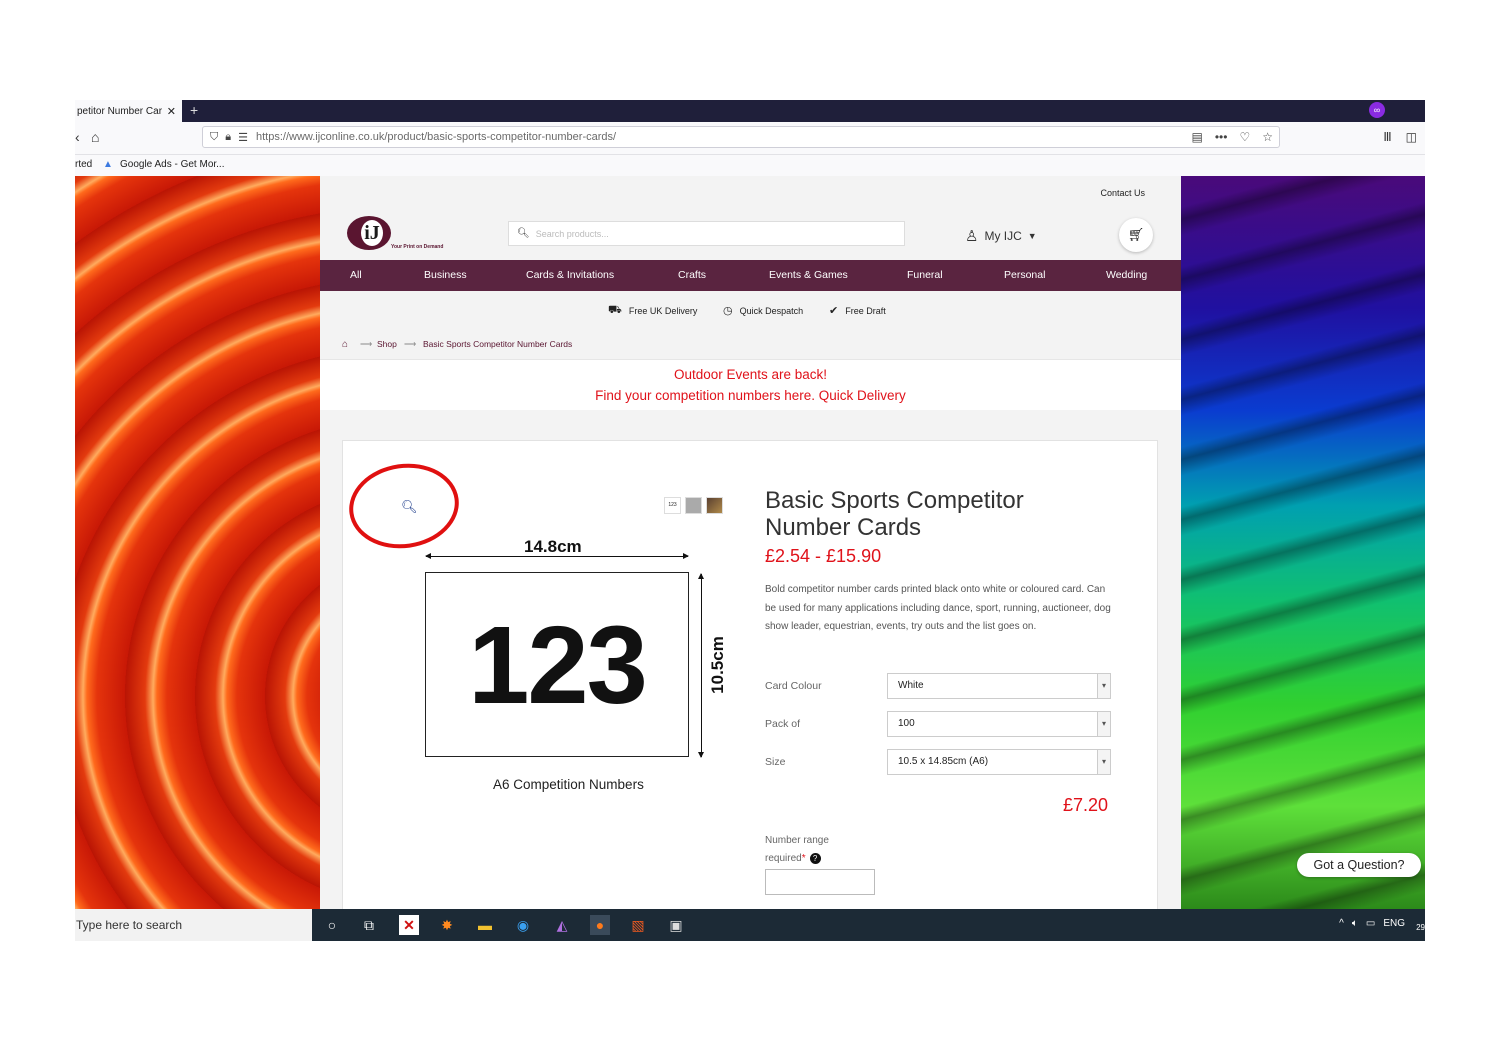 This screenshot has width=1500, height=1061. I want to click on cortana-icon: ○, so click(332, 925).